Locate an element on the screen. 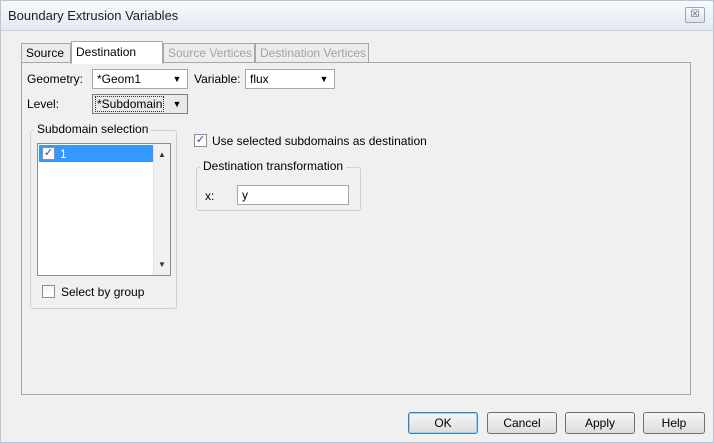 This screenshot has width=714, height=443. destination-transformation-title: Destination transformation is located at coordinates (273, 166).